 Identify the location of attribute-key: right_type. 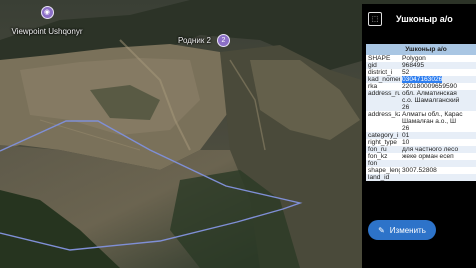
(382, 142).